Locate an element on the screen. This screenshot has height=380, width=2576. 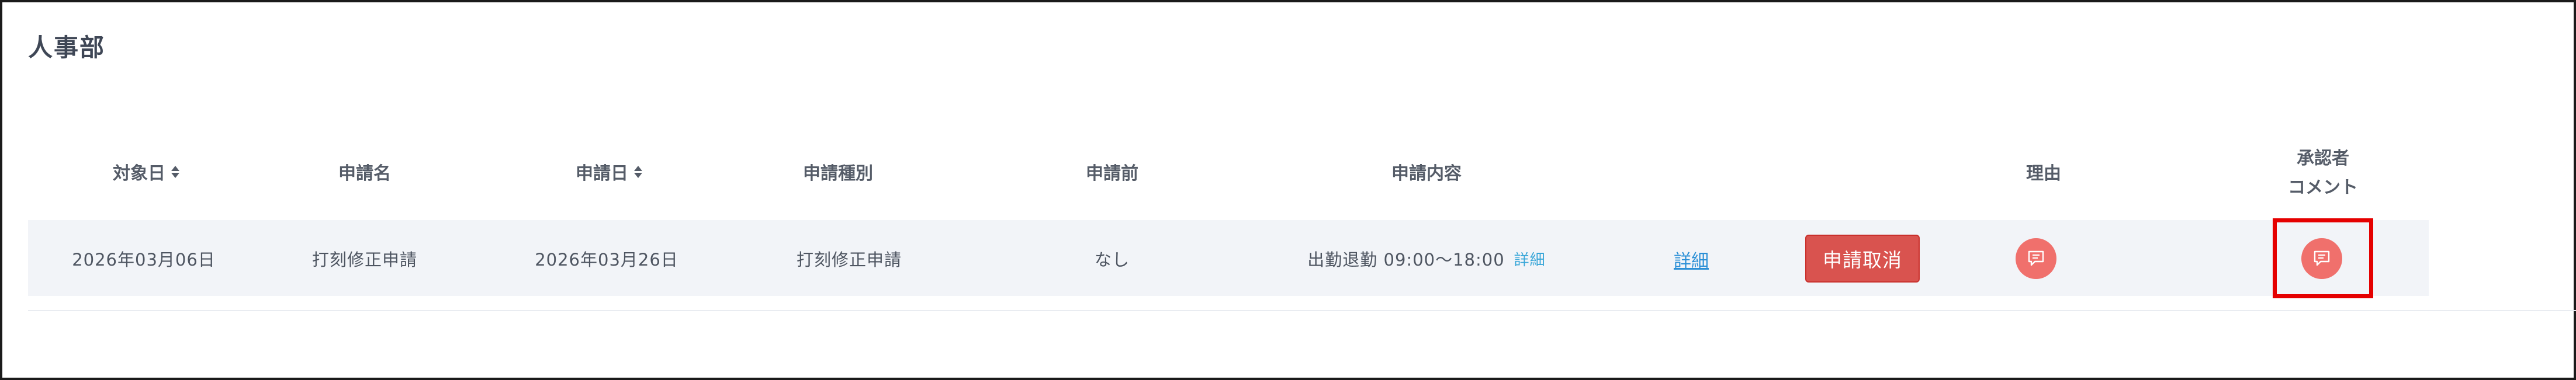
header-request-date: 申請日 is located at coordinates (609, 171).